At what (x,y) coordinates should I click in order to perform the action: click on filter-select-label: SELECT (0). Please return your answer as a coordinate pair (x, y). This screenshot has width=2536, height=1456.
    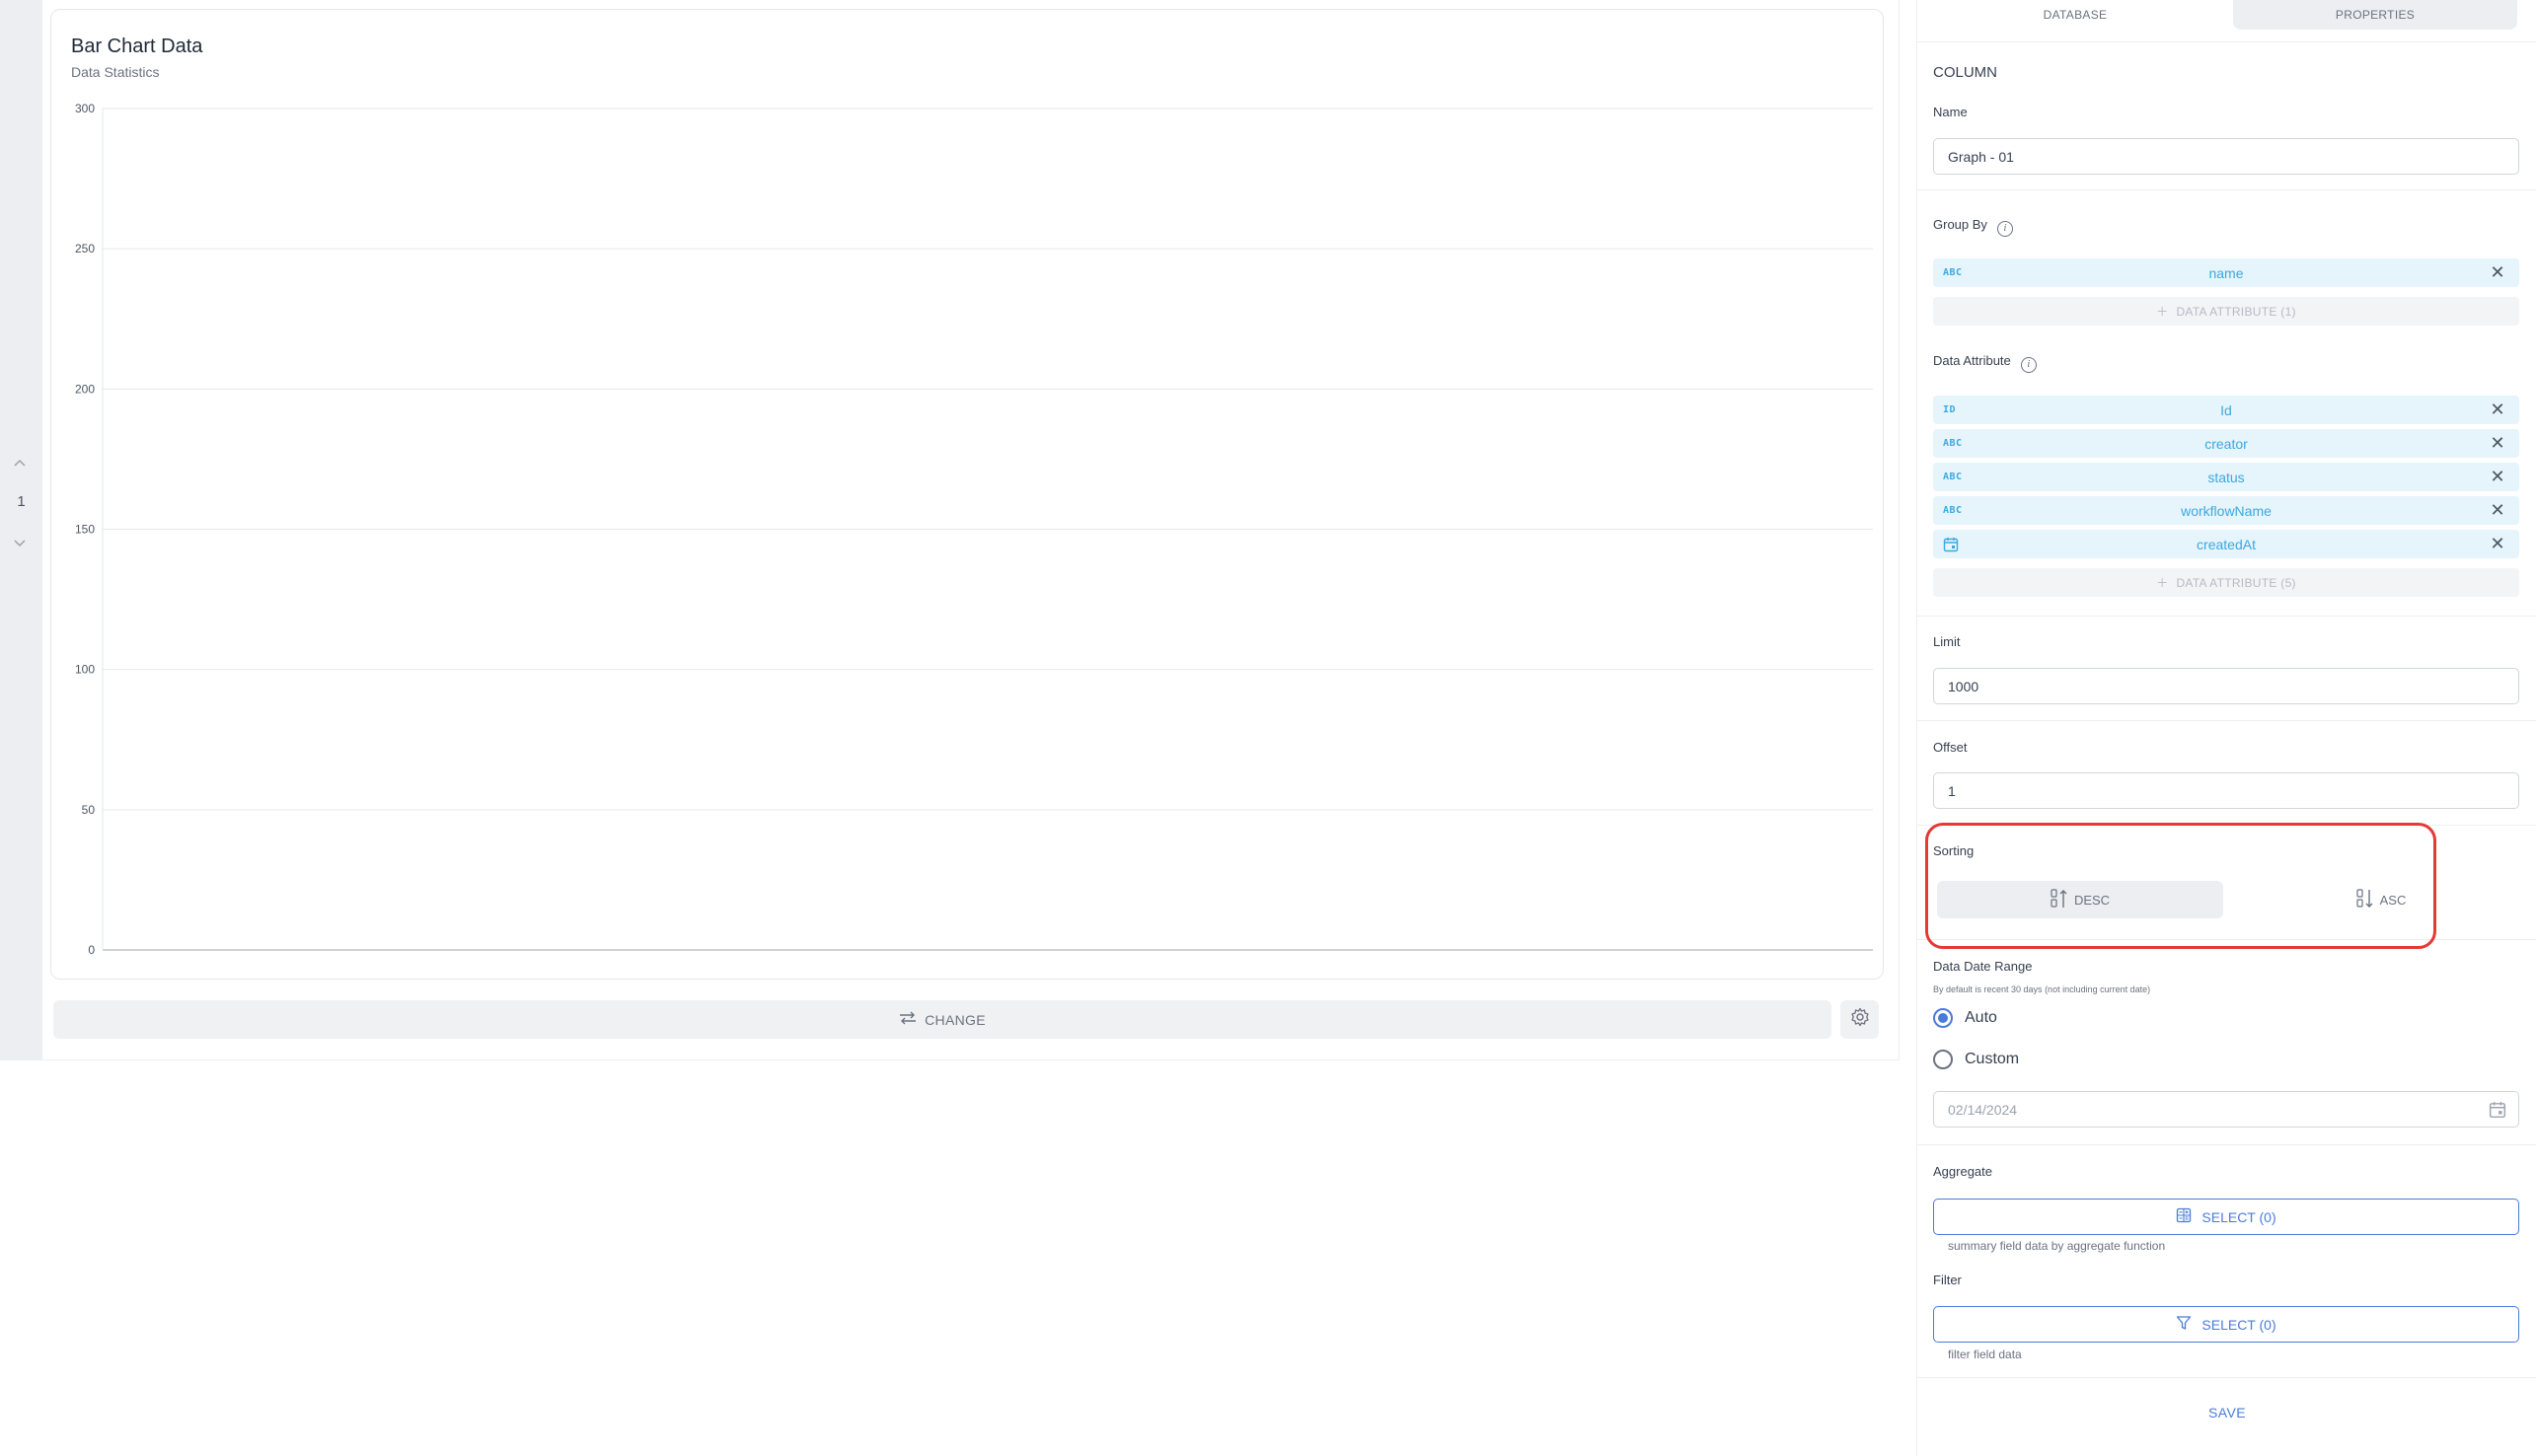
    Looking at the image, I should click on (2238, 1324).